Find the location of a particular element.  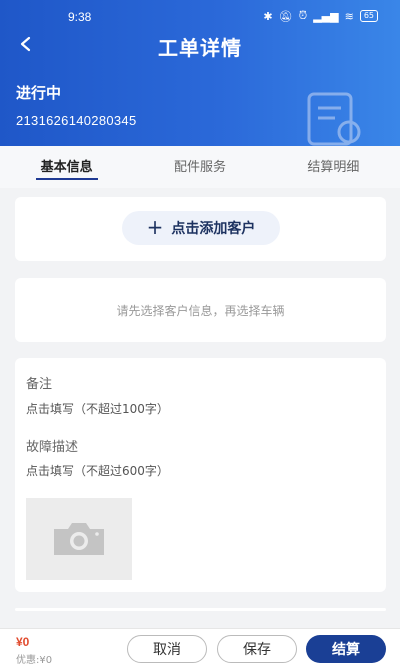

signal-icon: ▂▄▆ is located at coordinates (326, 16).